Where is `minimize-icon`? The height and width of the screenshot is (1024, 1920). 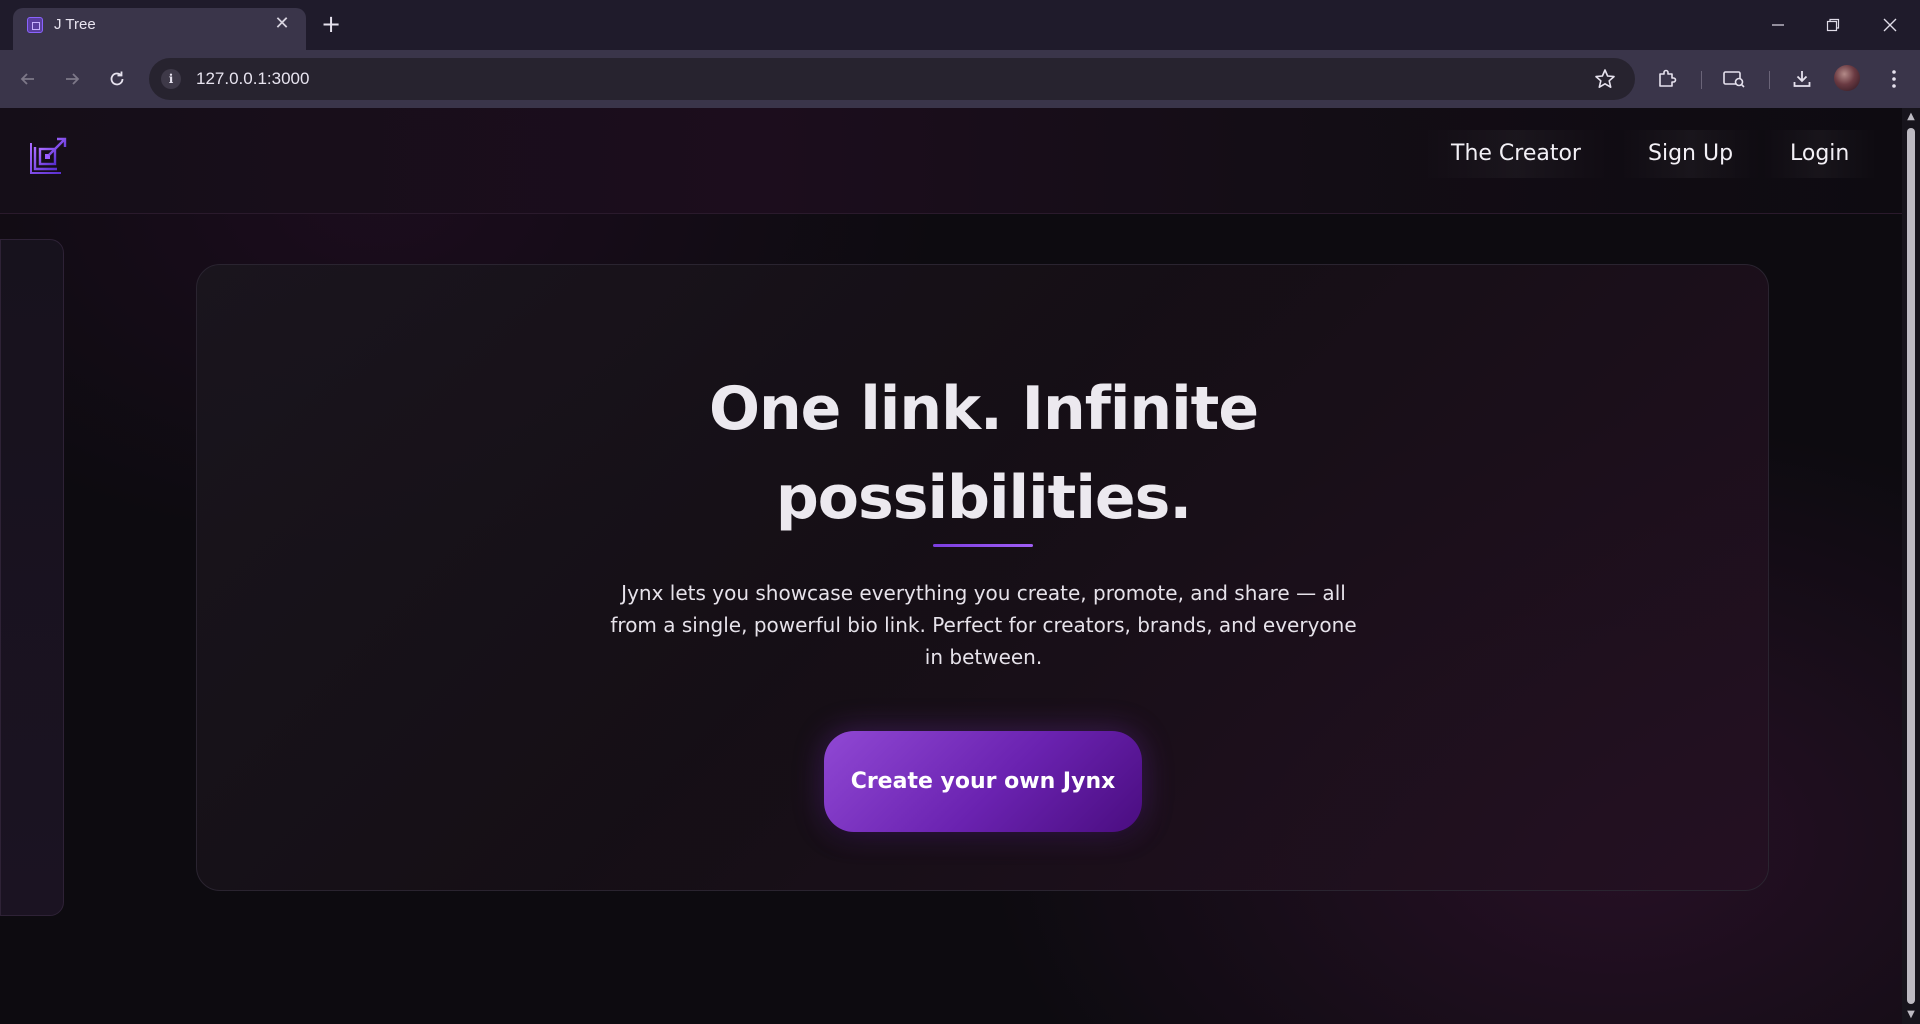 minimize-icon is located at coordinates (1778, 25).